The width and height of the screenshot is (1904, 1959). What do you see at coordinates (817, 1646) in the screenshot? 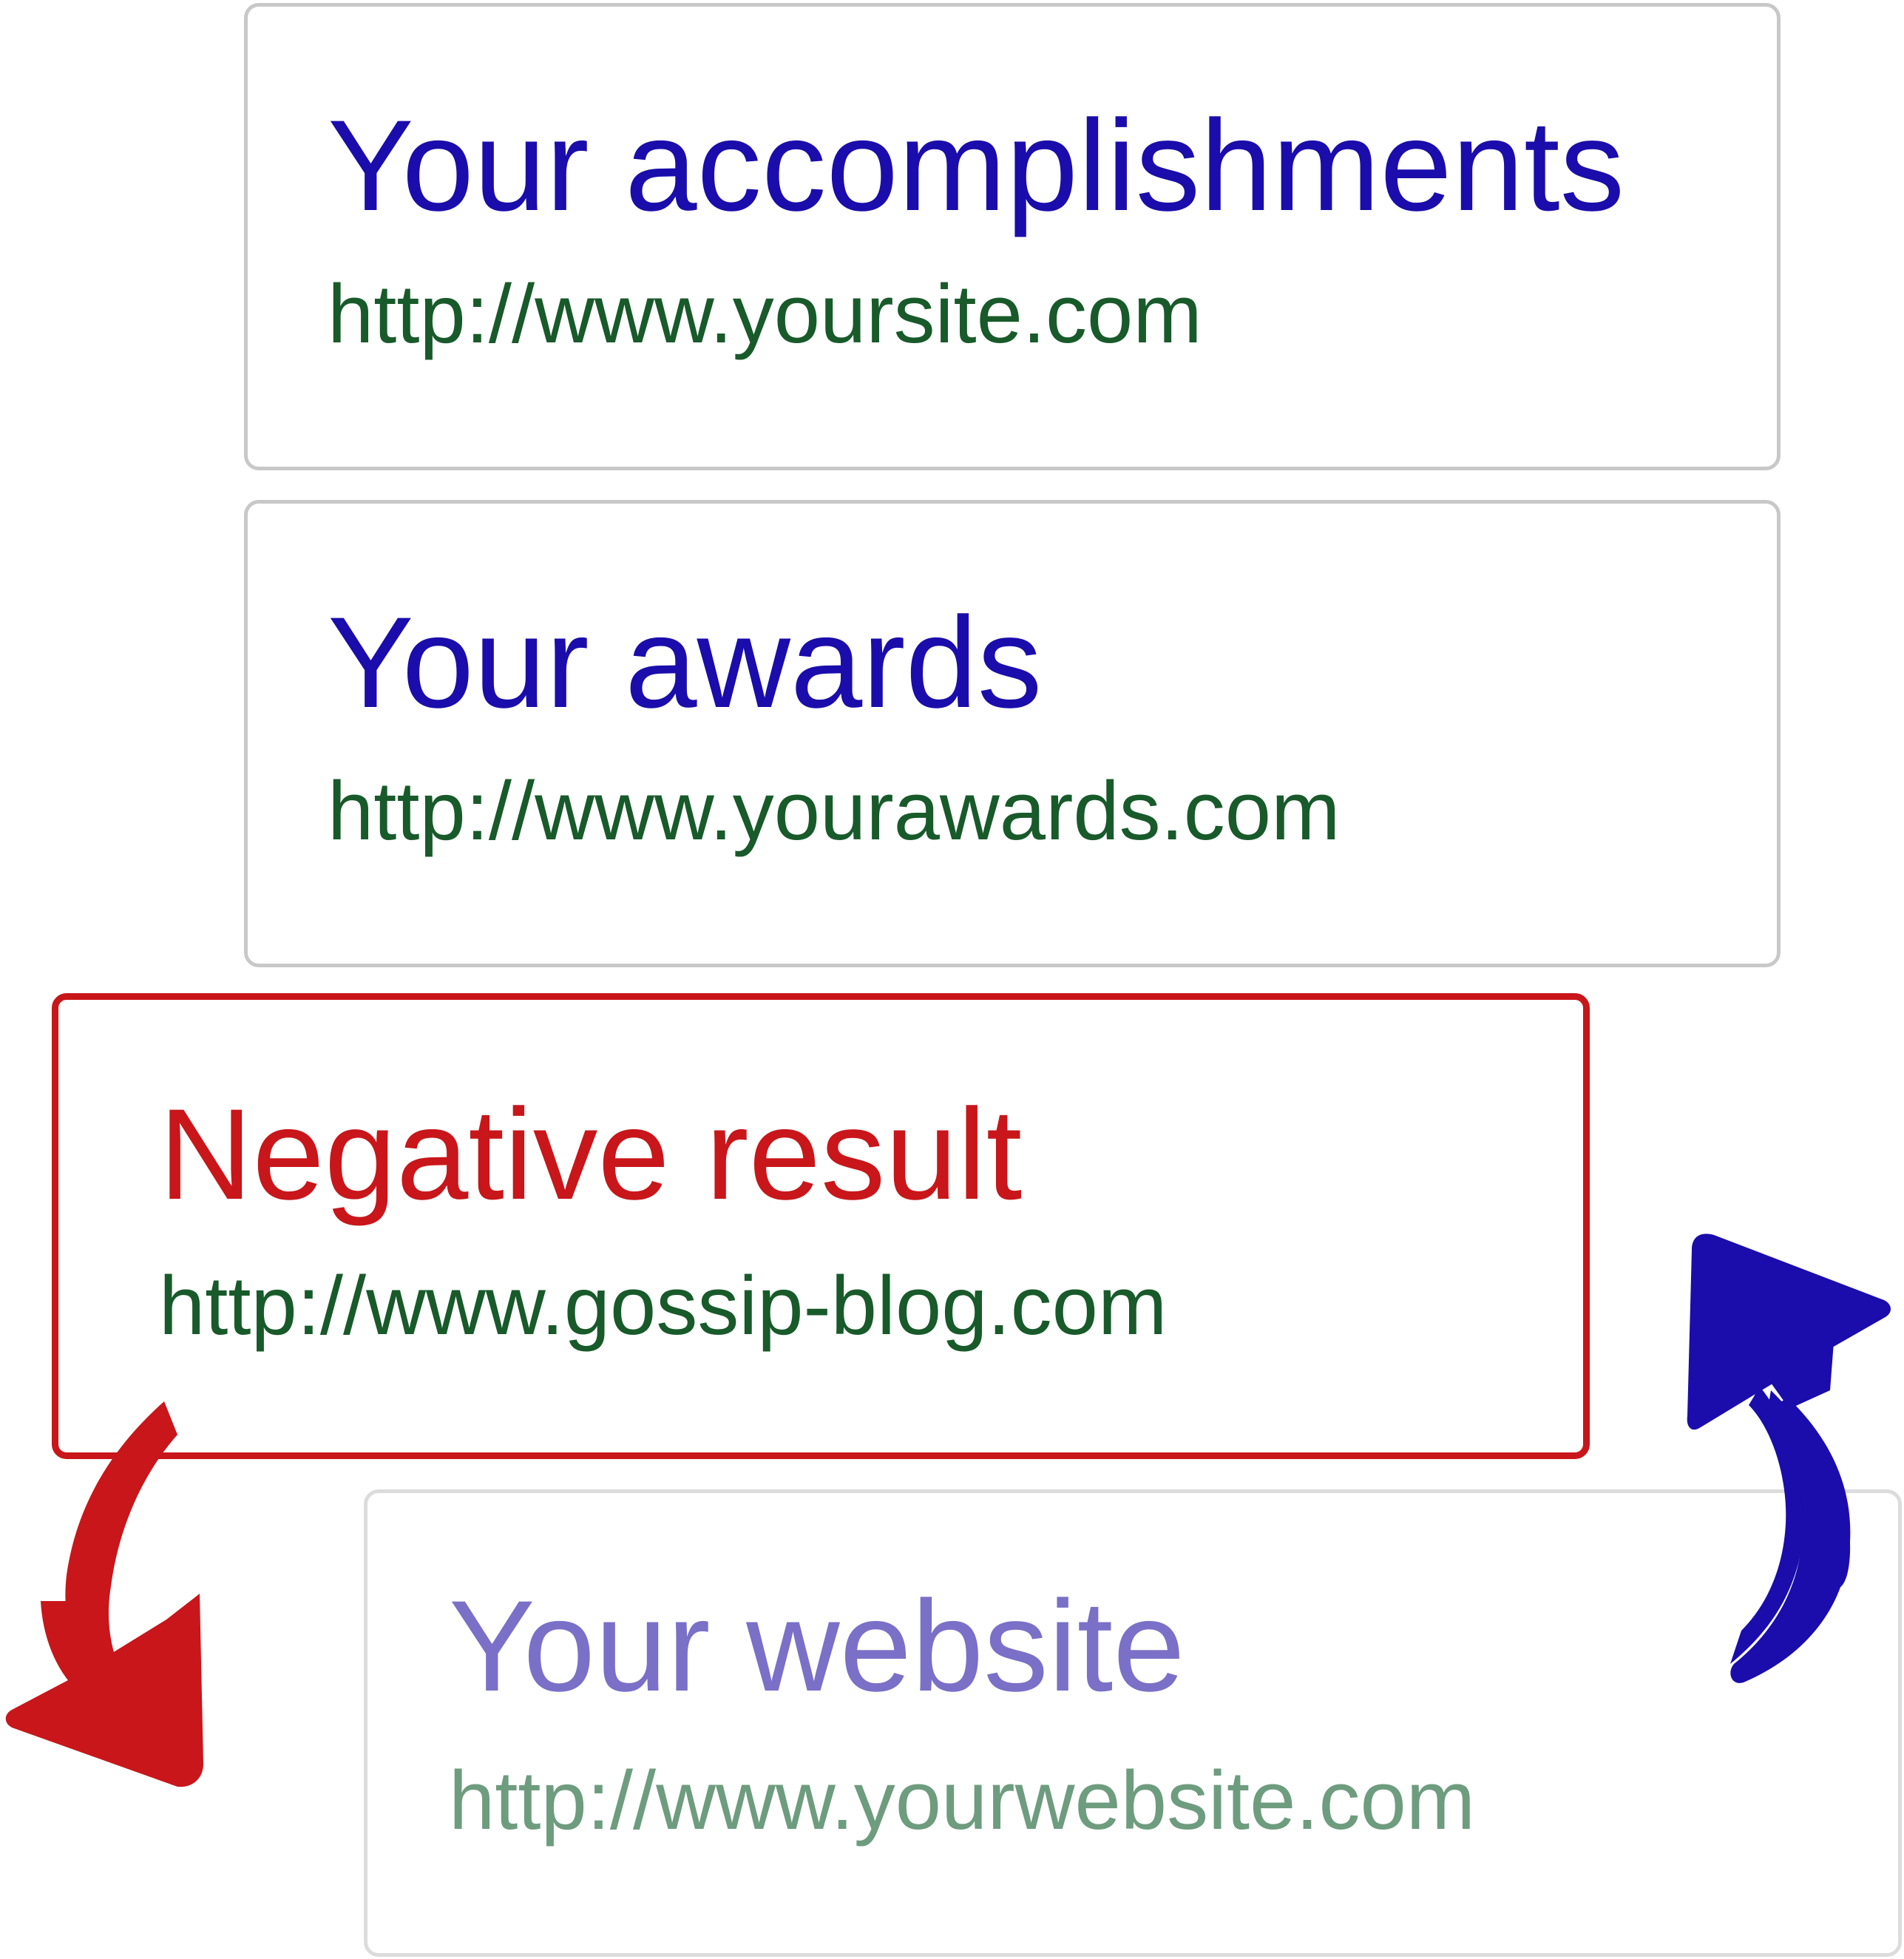
I see `result-title: Your website` at bounding box center [817, 1646].